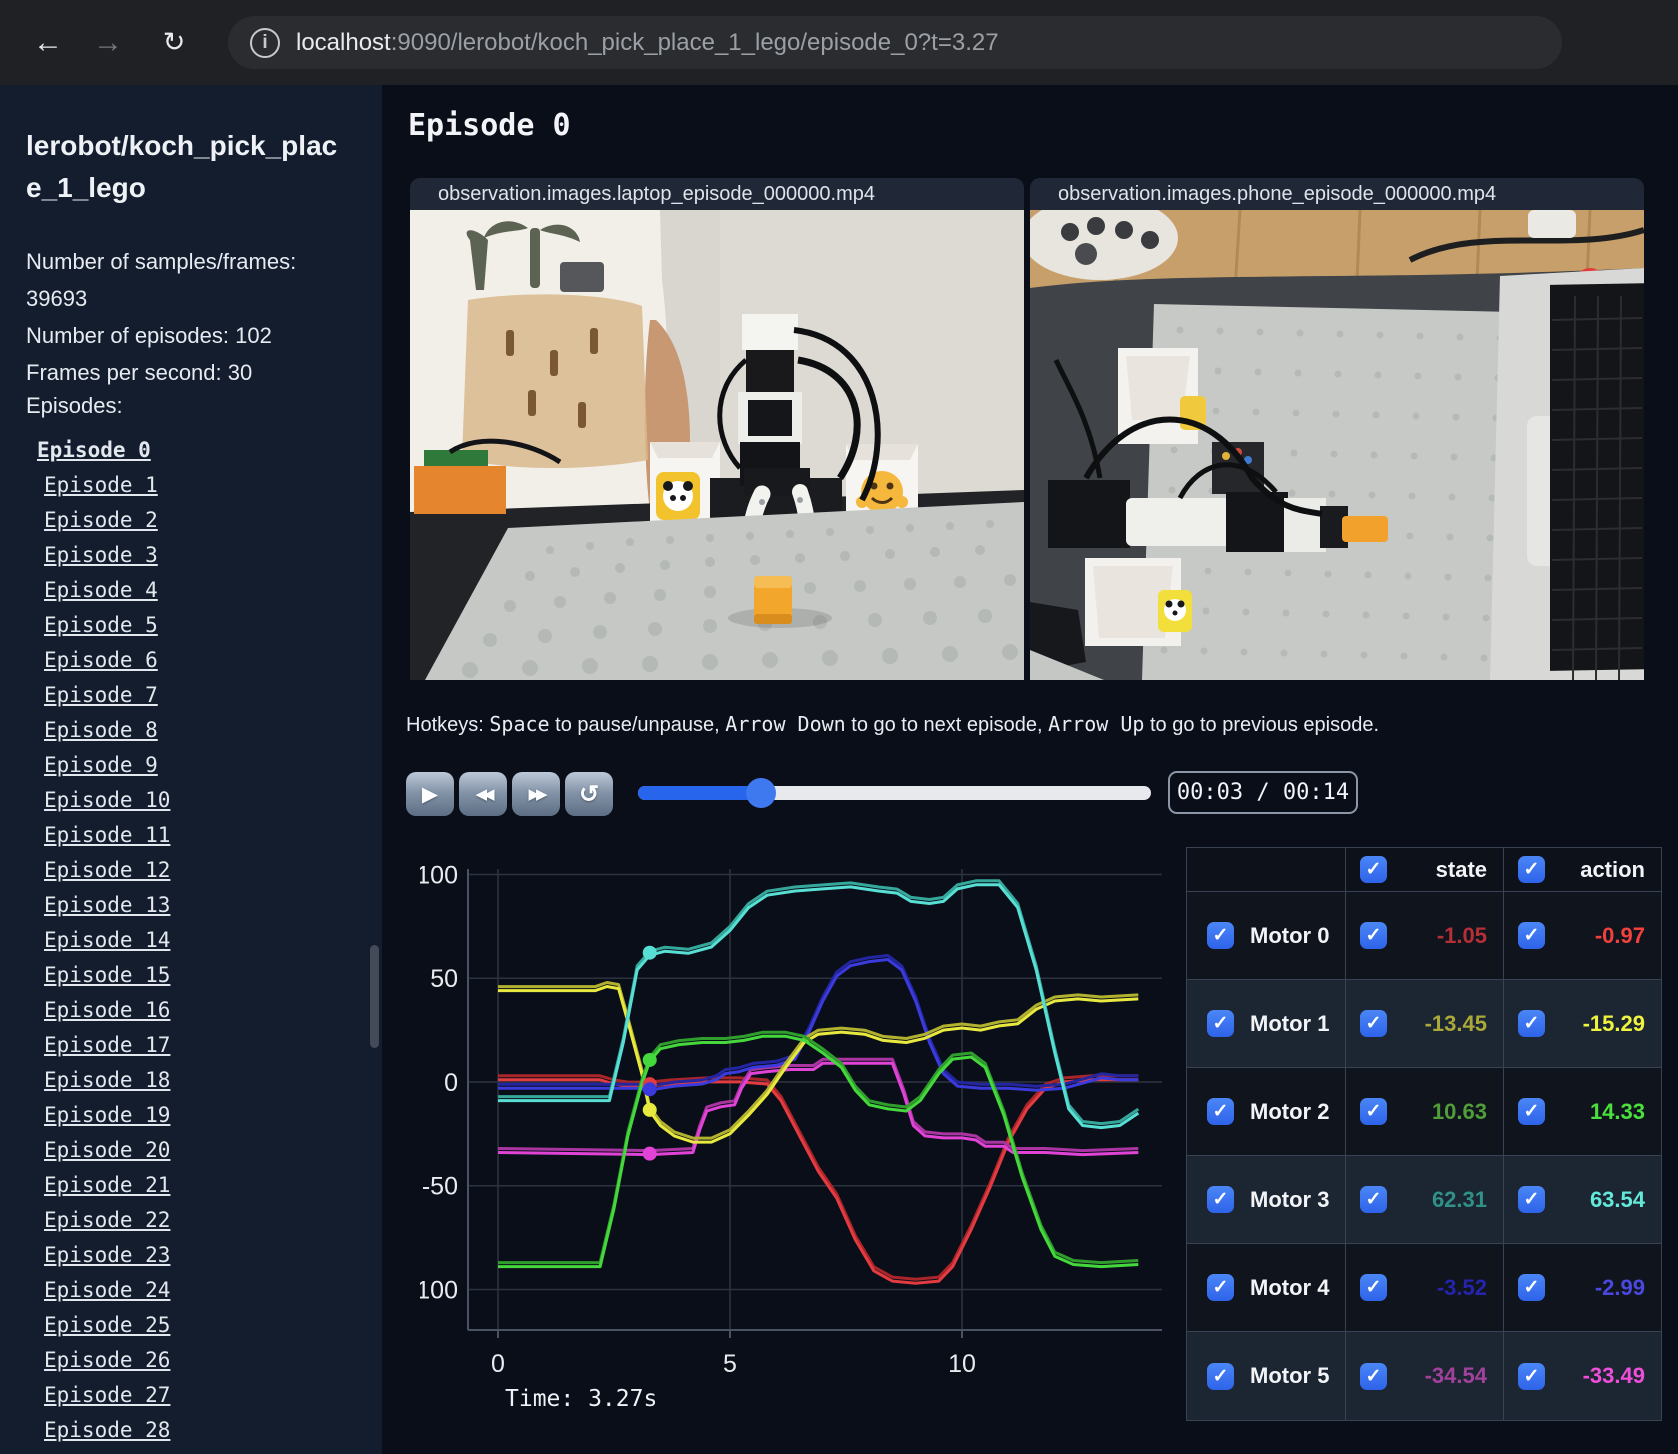  Describe the element at coordinates (185, 1220) in the screenshot. I see `sidebar-episode-link: Episode 22` at that location.